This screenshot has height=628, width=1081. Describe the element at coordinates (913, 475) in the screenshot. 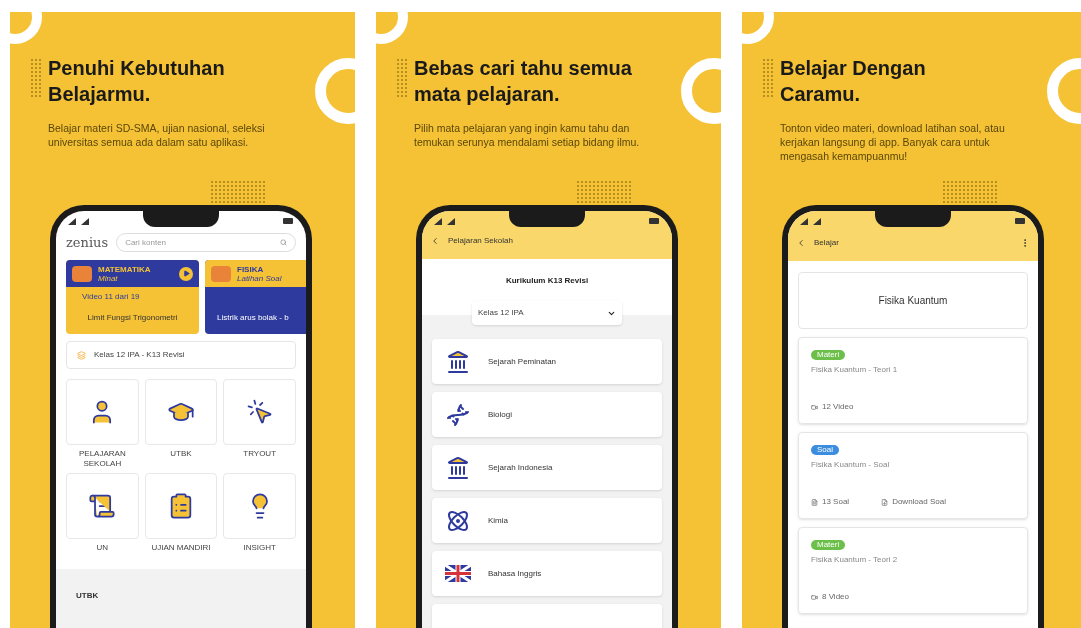

I see `lesson-card: Soal Fisika Kuantum - Soal 13 Soal Download Soal` at that location.